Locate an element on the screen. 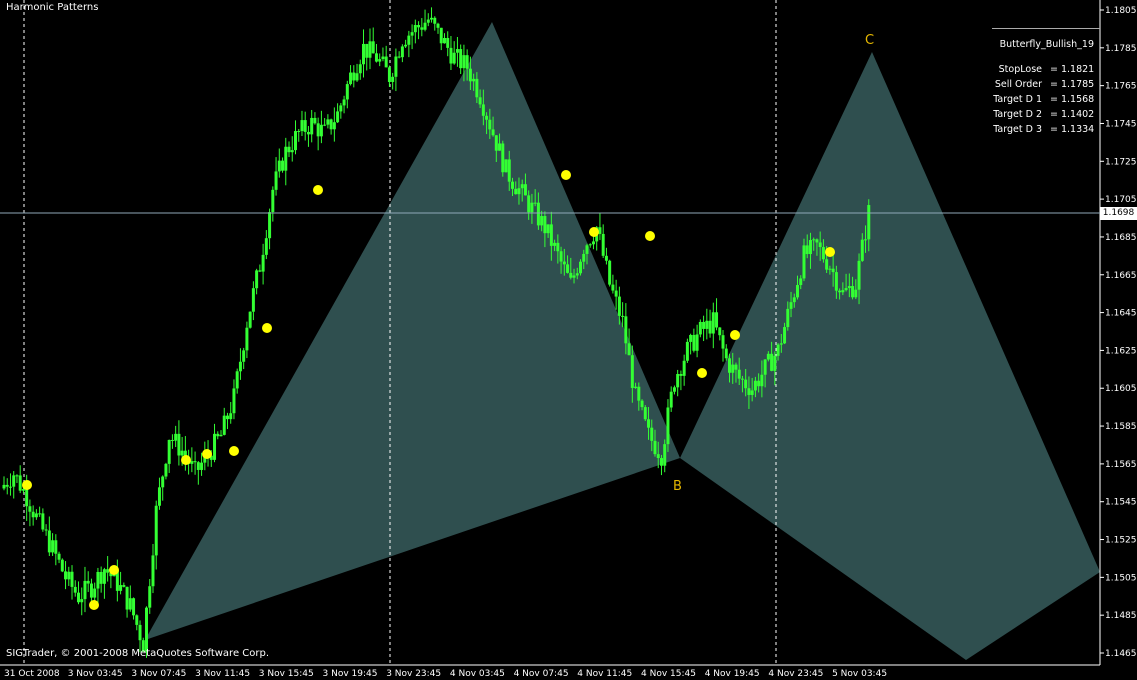 The width and height of the screenshot is (1137, 680). info-row-target-2: Target D 2 = 1.1402 is located at coordinates (1030, 114).